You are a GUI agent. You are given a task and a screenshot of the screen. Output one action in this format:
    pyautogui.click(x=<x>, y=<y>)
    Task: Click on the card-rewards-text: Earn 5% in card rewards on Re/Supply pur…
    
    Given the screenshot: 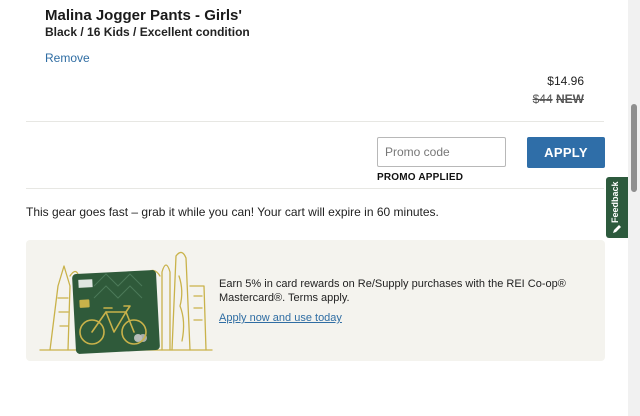 What is the action you would take?
    pyautogui.click(x=392, y=291)
    